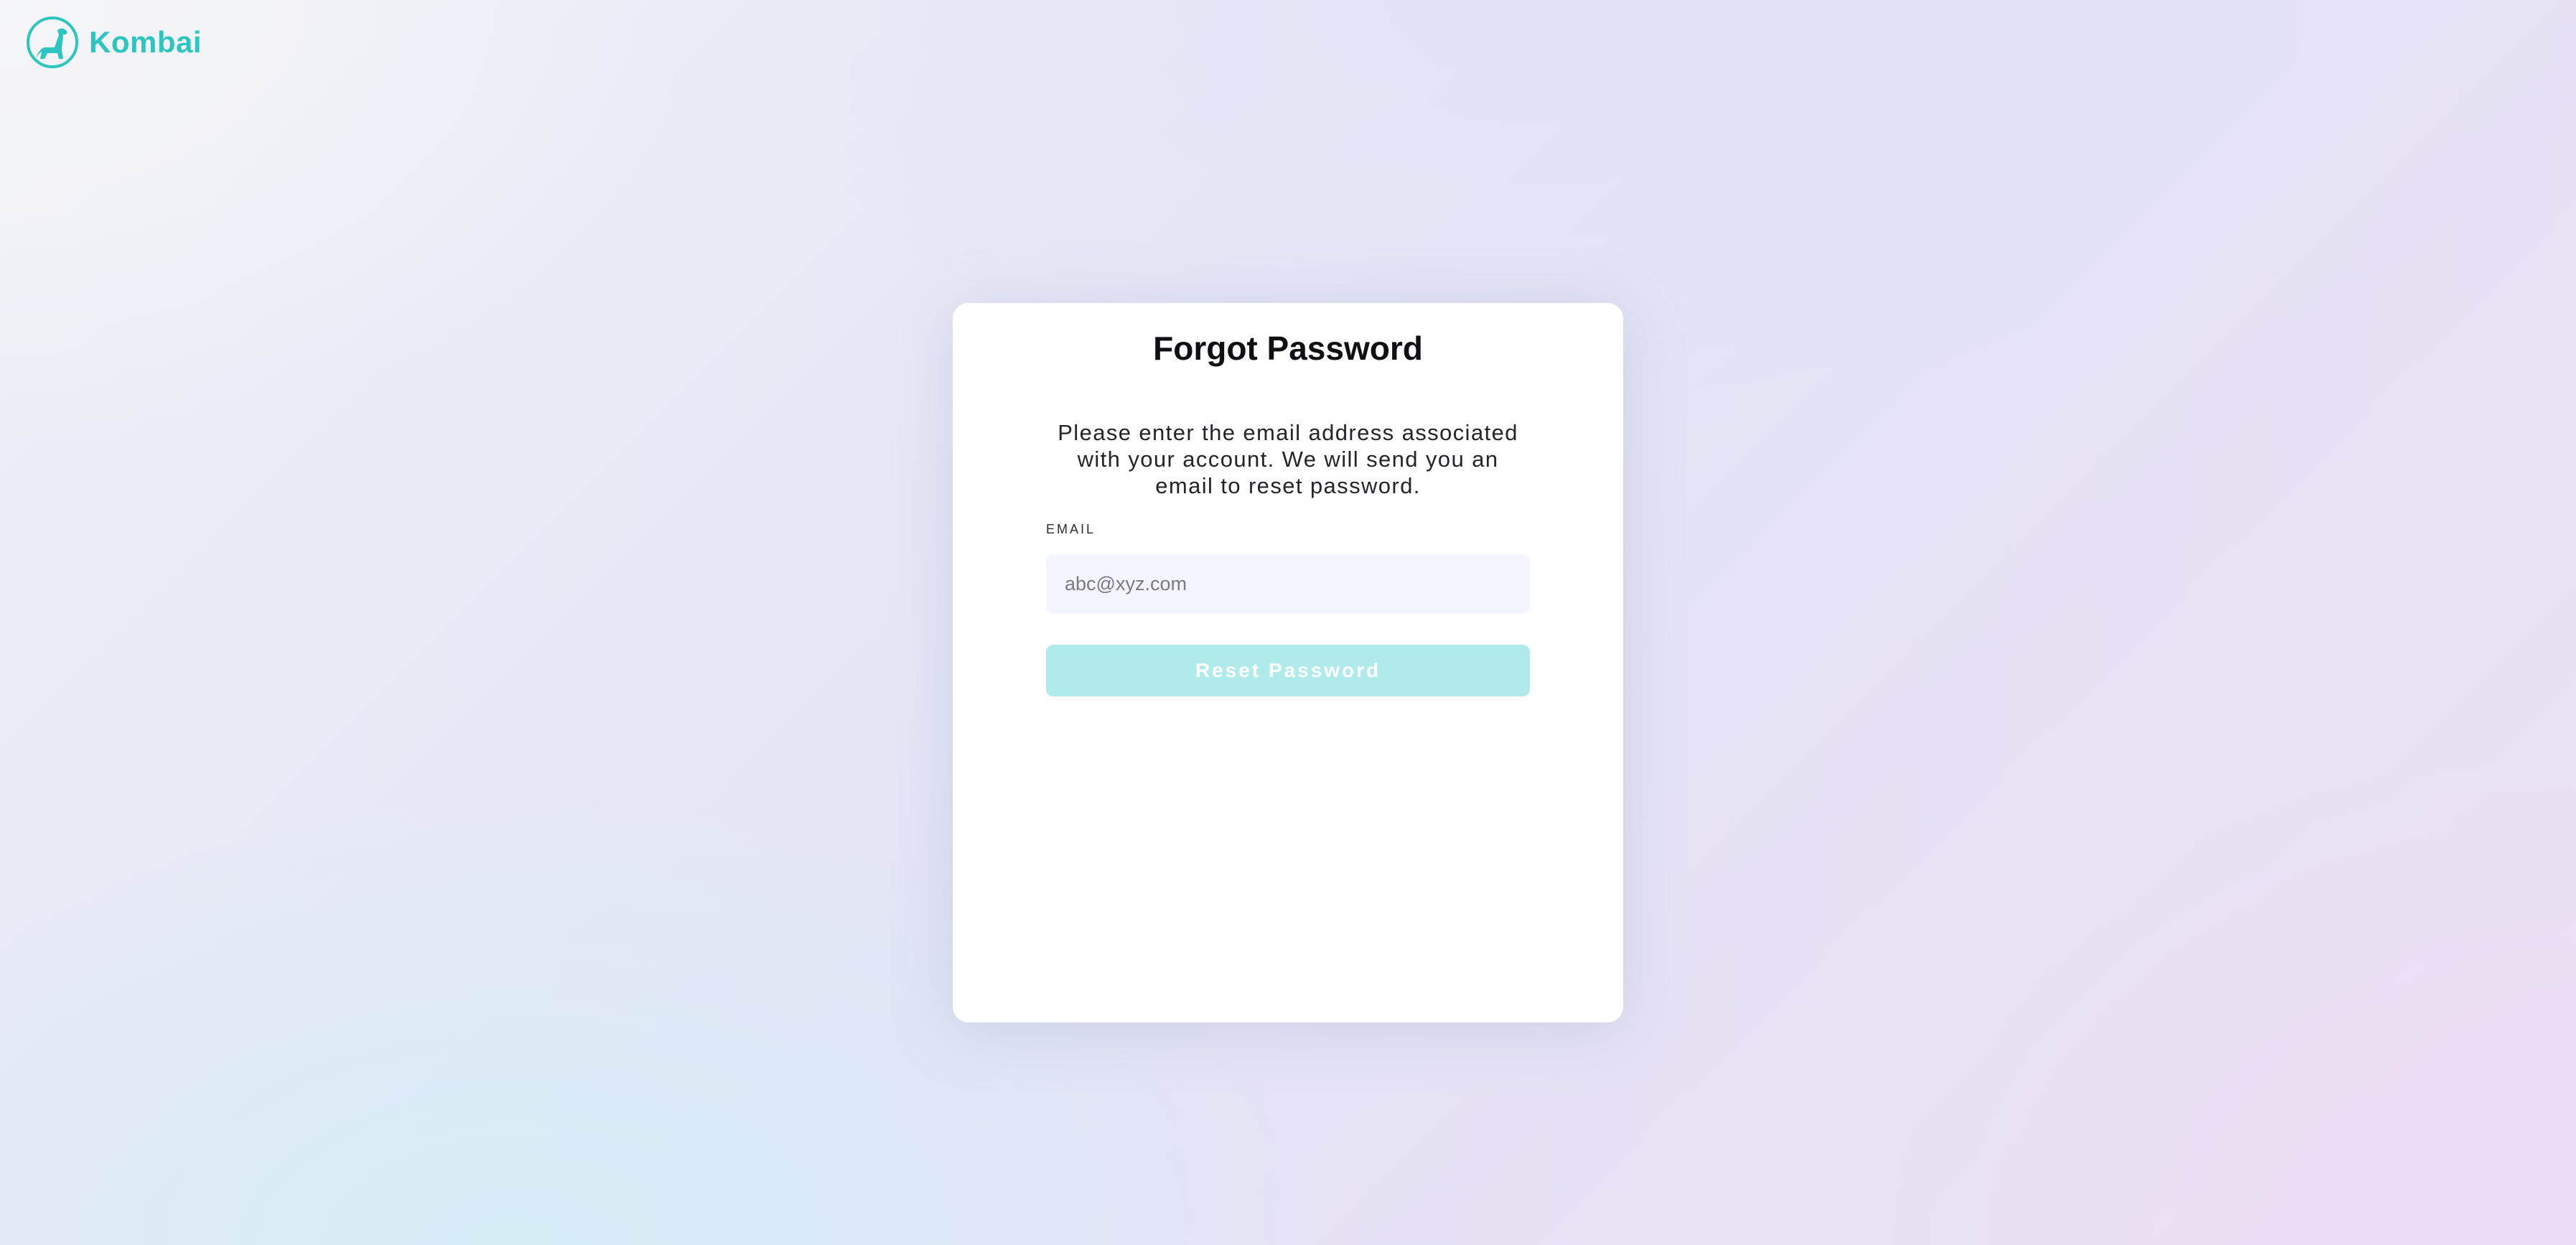  I want to click on email-label: EMAIL, so click(1071, 529).